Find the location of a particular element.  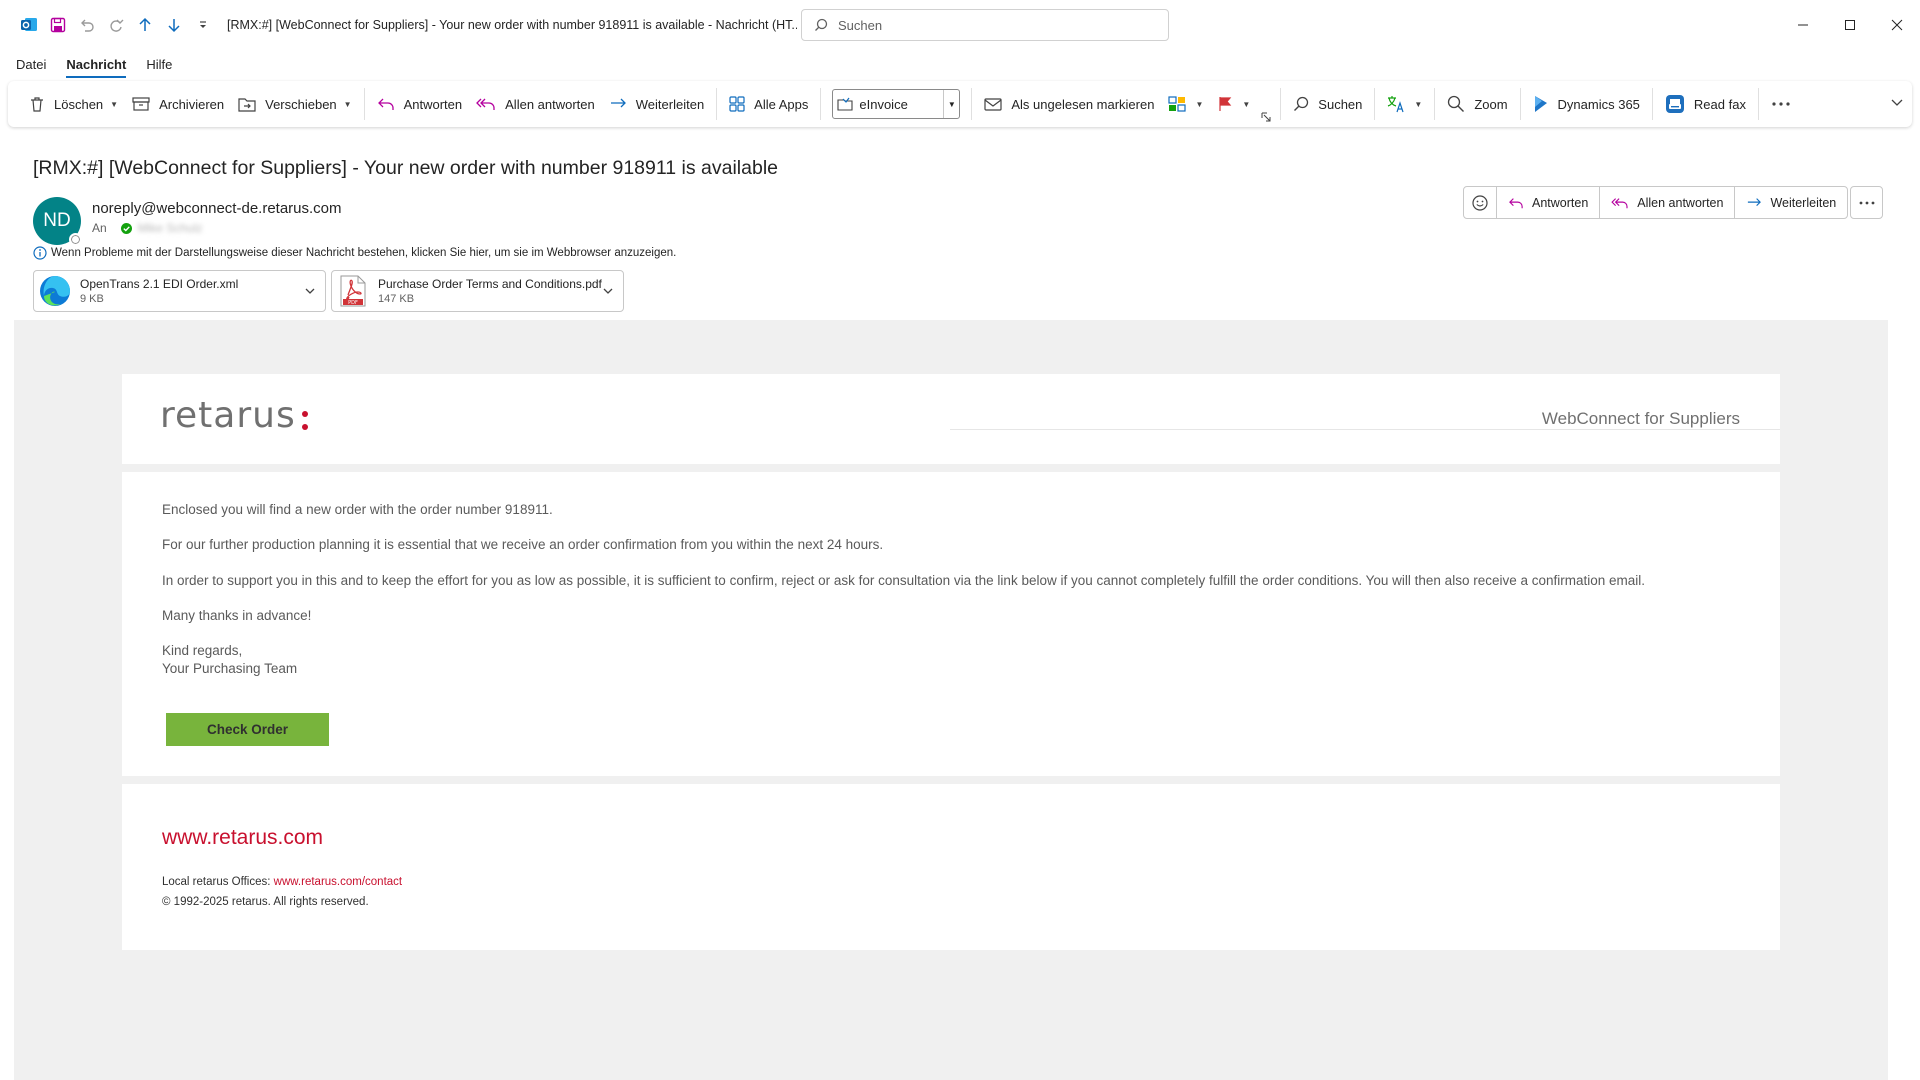

ribbon-expand-icon is located at coordinates (1897, 103).